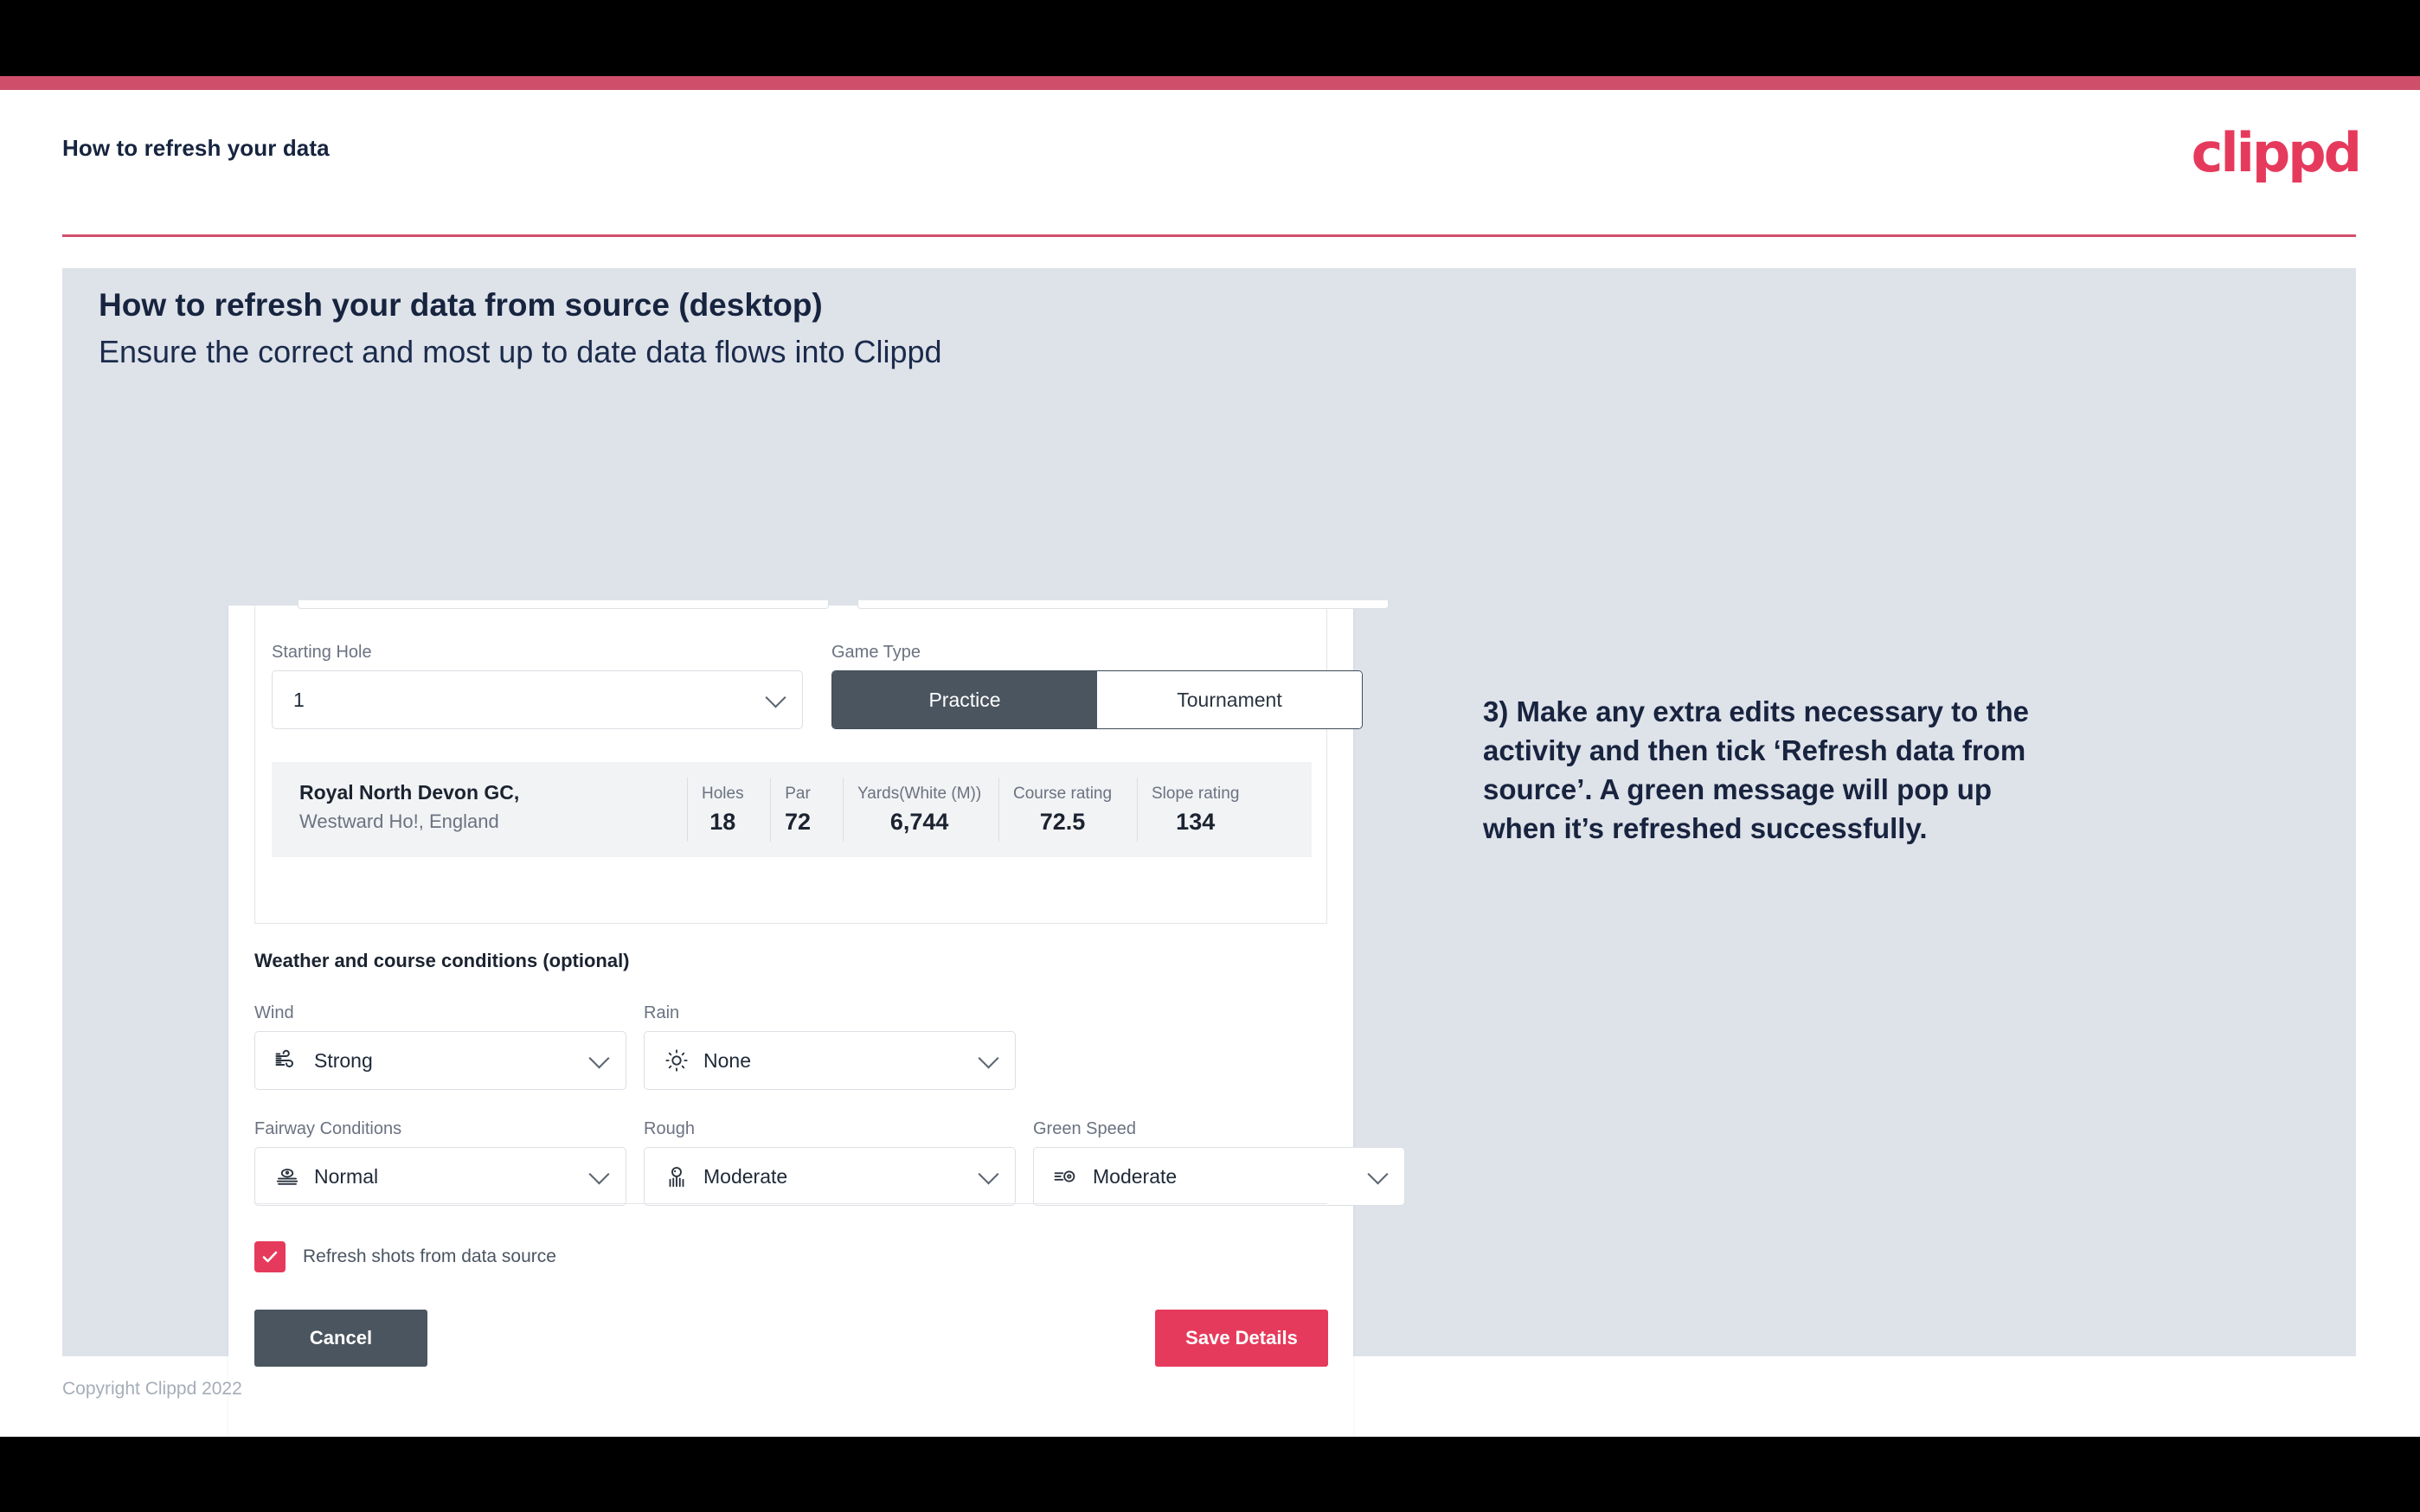 This screenshot has height=1512, width=2420. Describe the element at coordinates (669, 1128) in the screenshot. I see `rough-label: Rough` at that location.